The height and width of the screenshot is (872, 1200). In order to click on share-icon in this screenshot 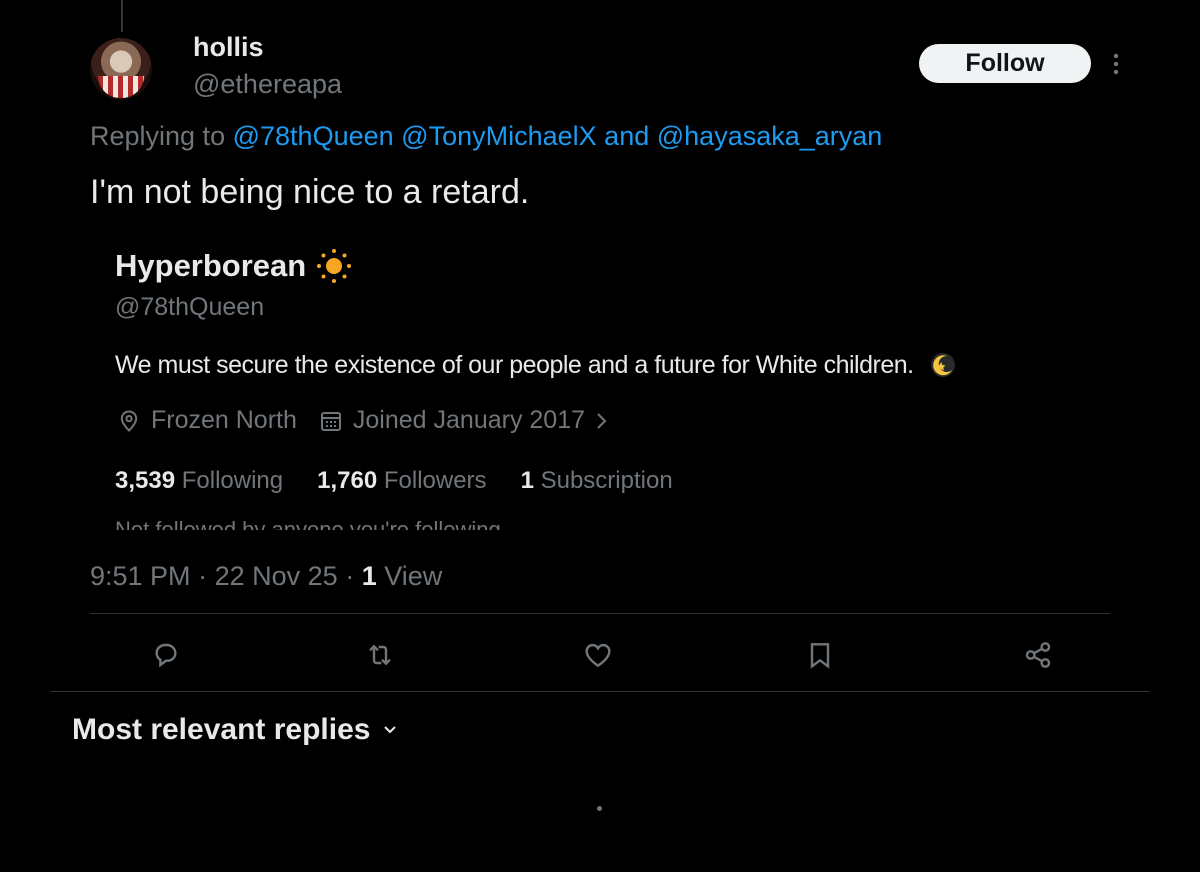, I will do `click(1038, 655)`.